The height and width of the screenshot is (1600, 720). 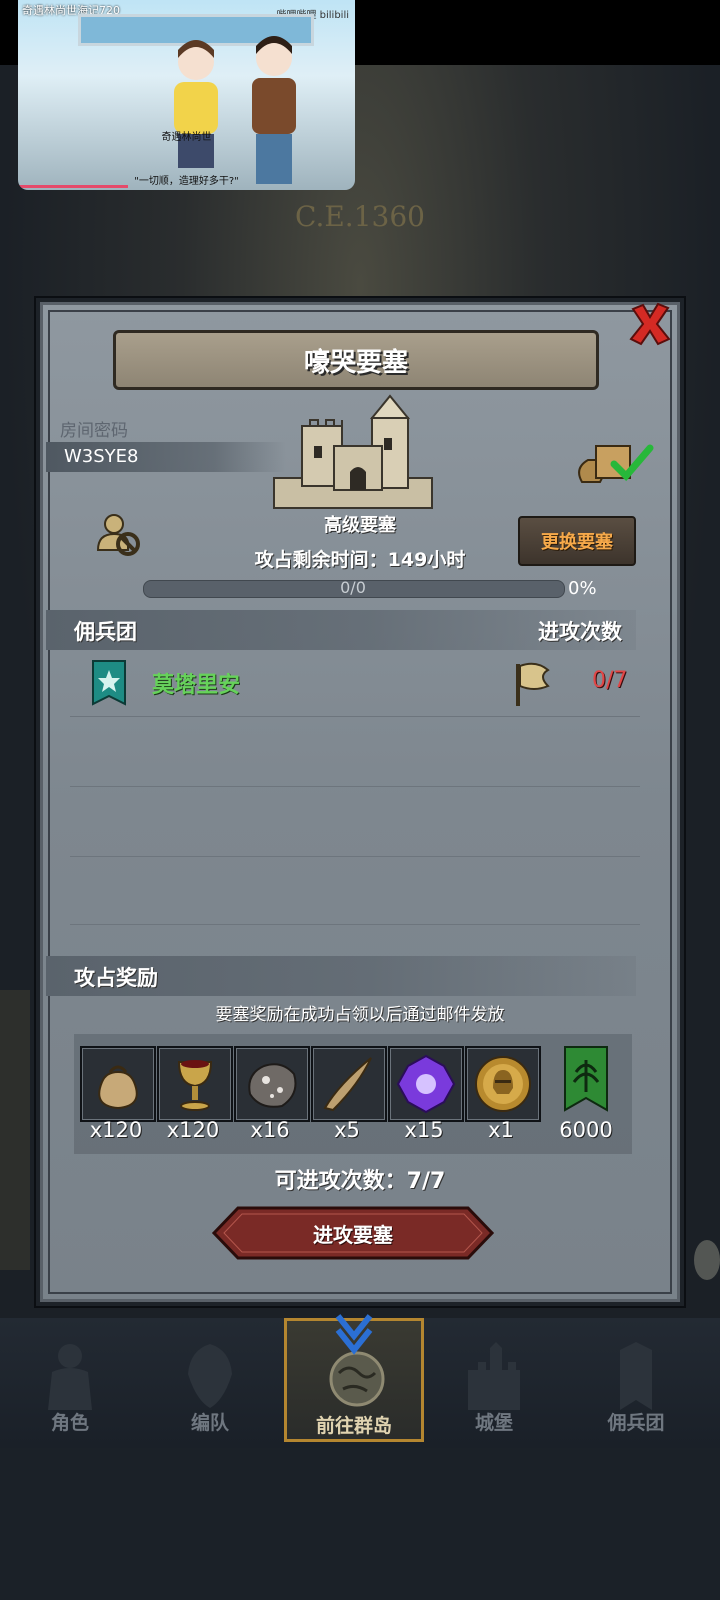 What do you see at coordinates (70, 1377) in the screenshot?
I see `character-icon` at bounding box center [70, 1377].